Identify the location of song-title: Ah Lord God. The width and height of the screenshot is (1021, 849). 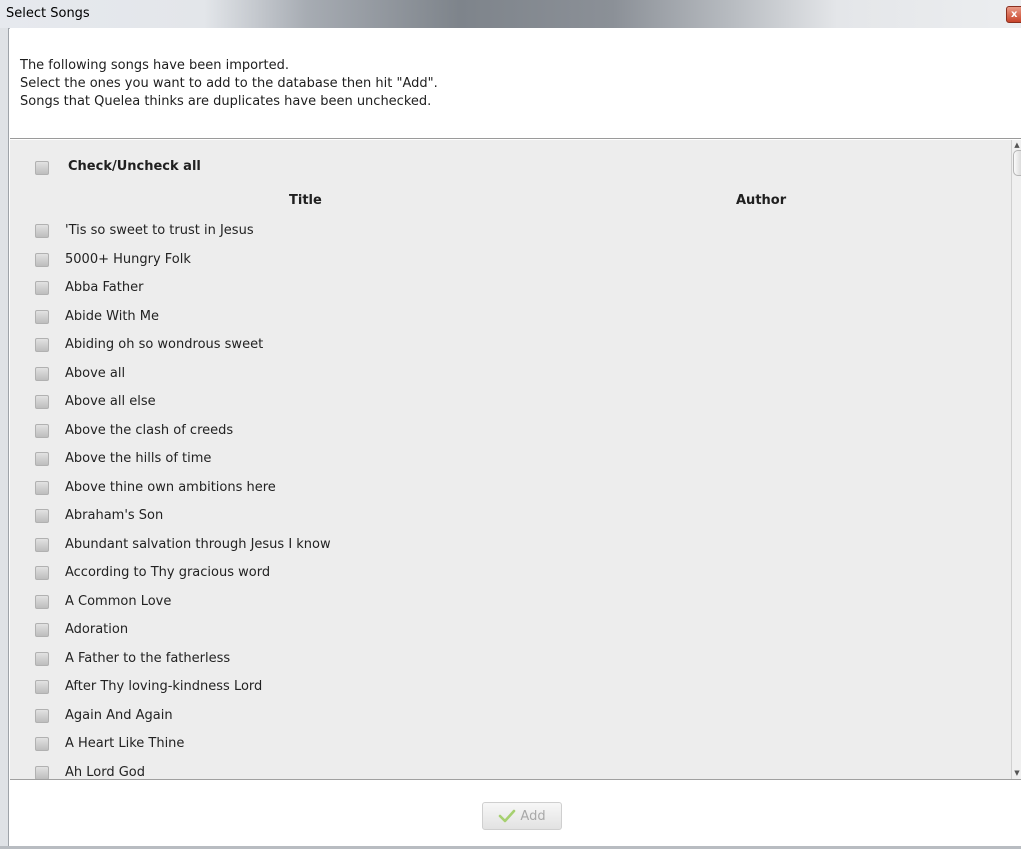
(105, 772).